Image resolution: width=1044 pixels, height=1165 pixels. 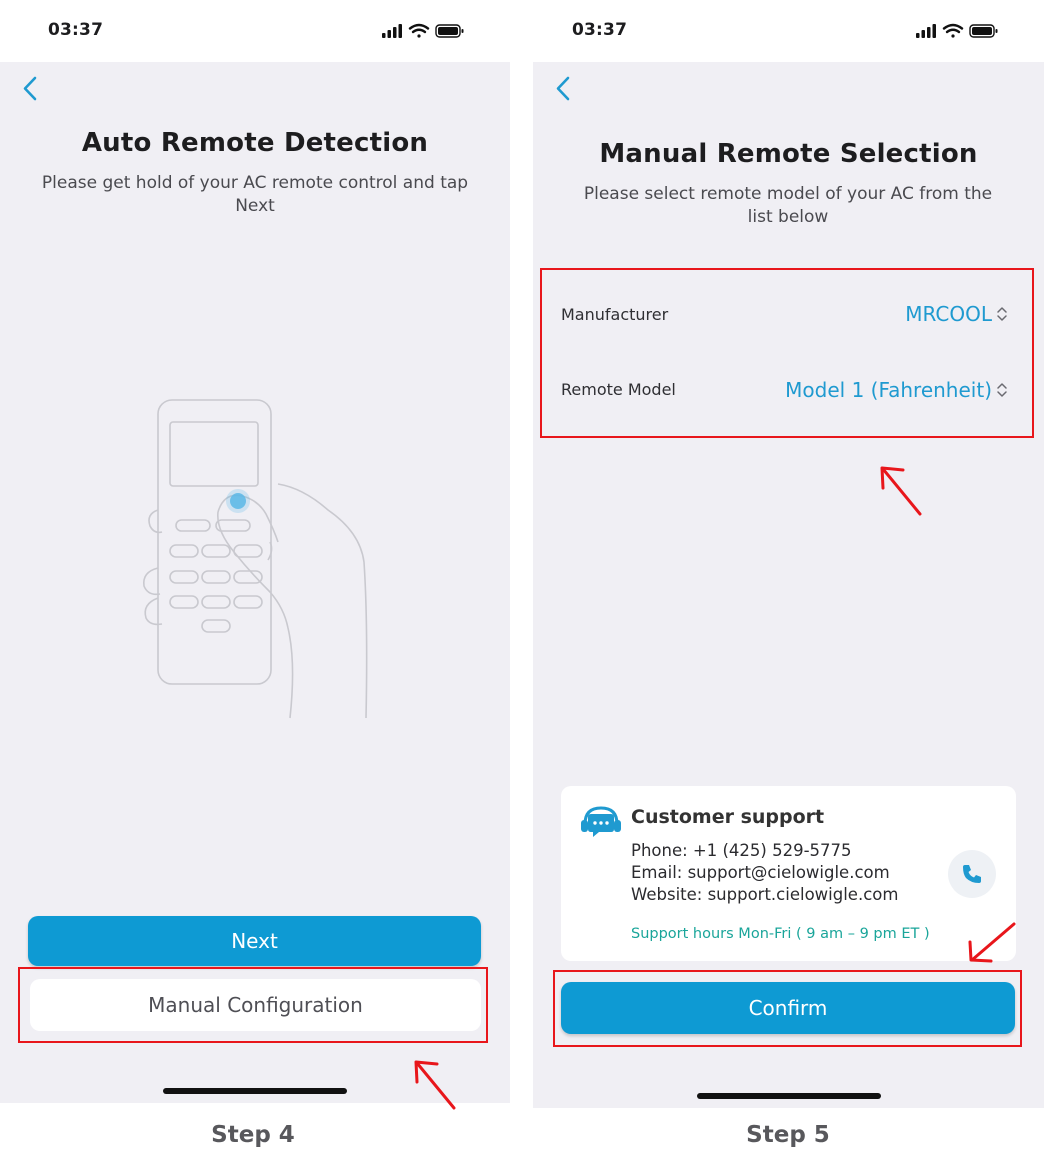 I want to click on manual-configuration-button: Manual Configuration, so click(x=255, y=1005).